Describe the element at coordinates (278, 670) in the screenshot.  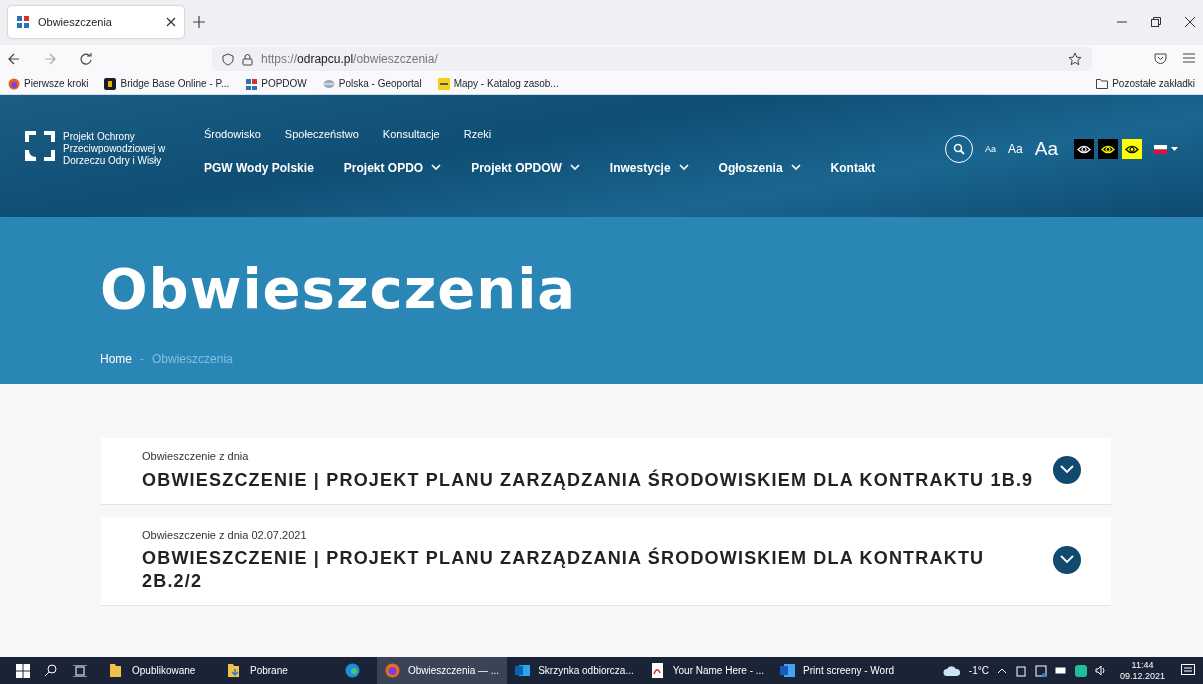
I see `taskbar-app-button: Pobrane` at that location.